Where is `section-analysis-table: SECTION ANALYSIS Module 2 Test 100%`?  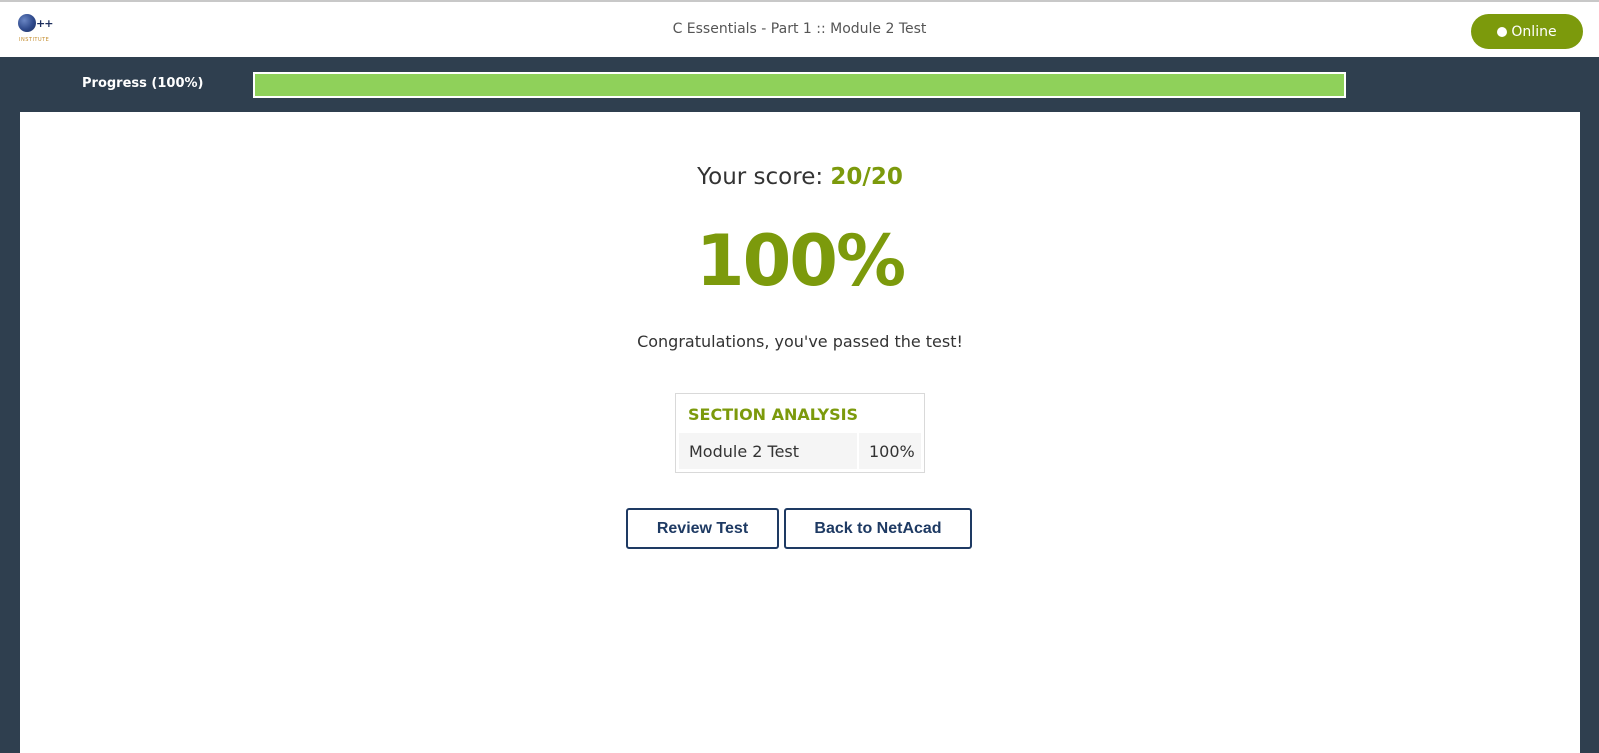
section-analysis-table: SECTION ANALYSIS Module 2 Test 100% is located at coordinates (800, 433).